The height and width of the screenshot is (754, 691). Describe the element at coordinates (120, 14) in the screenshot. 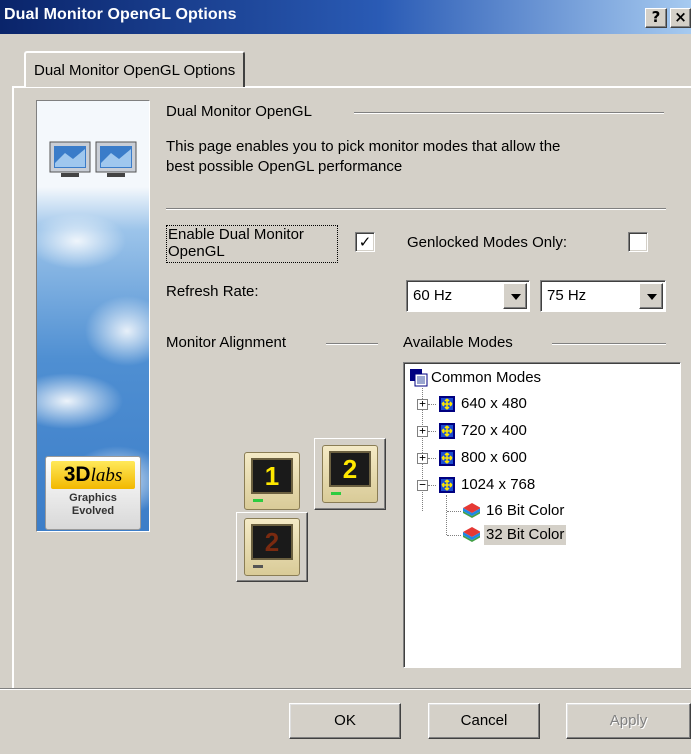

I see `window-title: Dual Monitor OpenGL Options` at that location.